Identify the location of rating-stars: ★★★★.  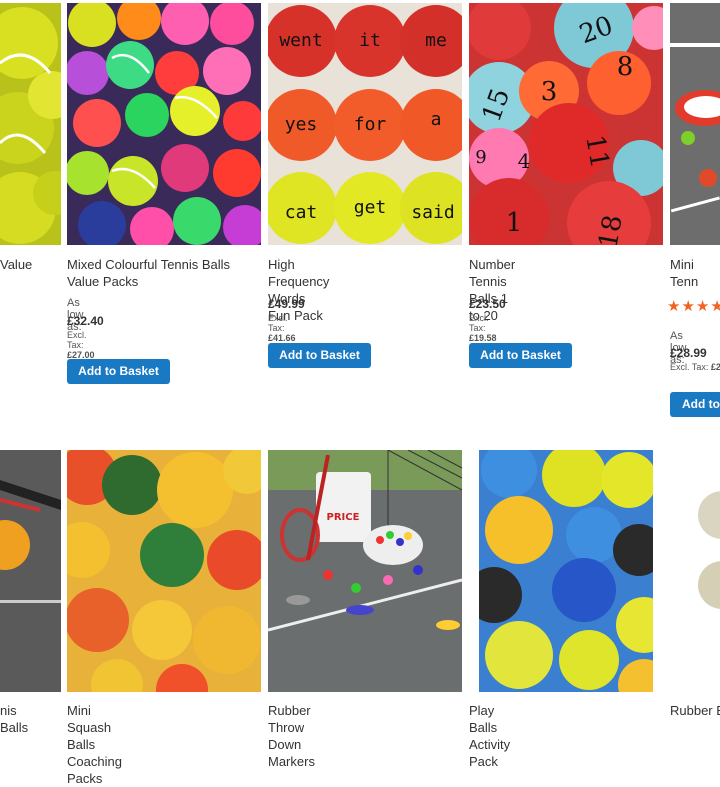
(693, 306).